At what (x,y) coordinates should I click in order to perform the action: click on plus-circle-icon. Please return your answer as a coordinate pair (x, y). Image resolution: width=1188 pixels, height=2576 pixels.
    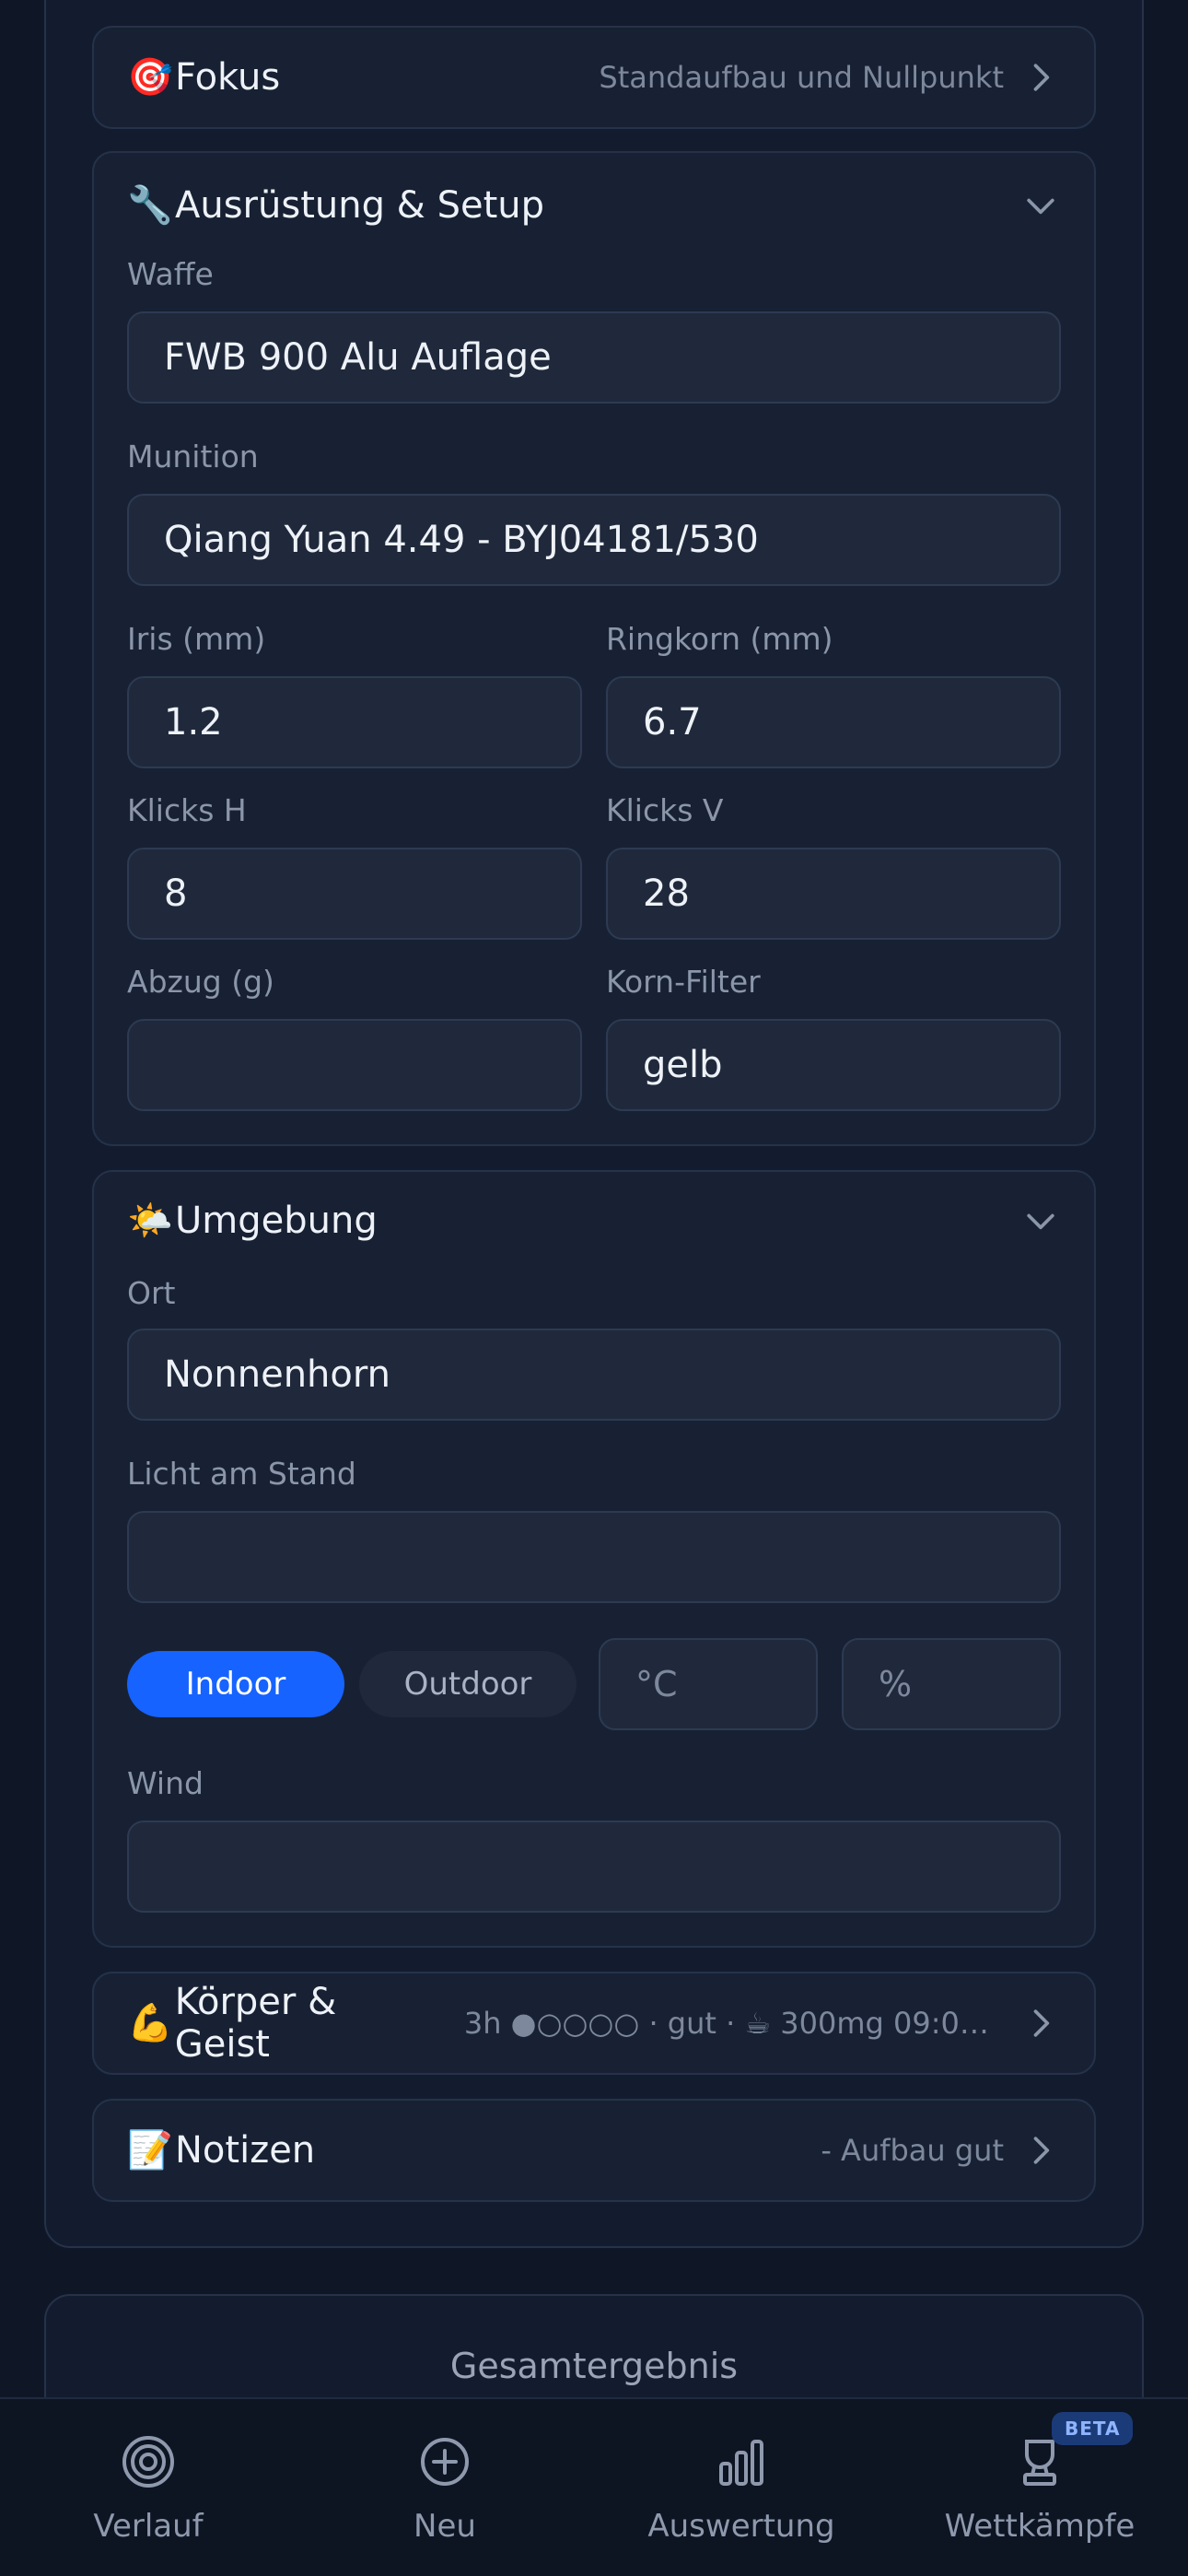
    Looking at the image, I should click on (444, 2461).